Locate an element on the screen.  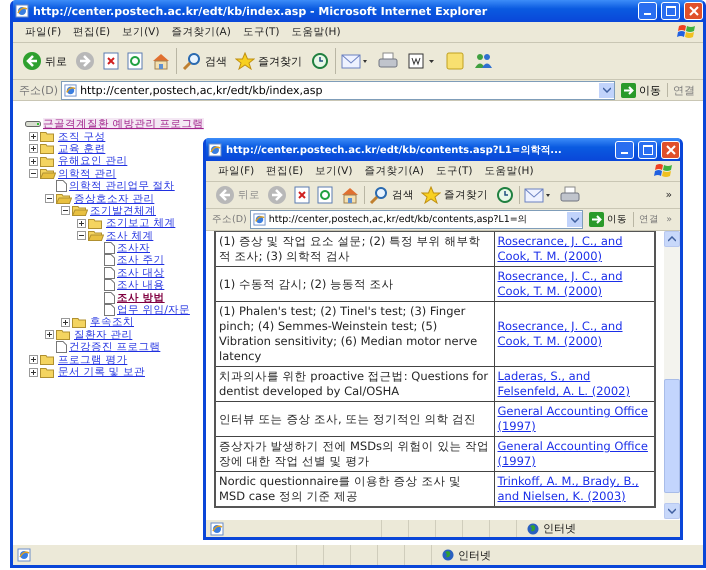
close-icon is located at coordinates (693, 11).